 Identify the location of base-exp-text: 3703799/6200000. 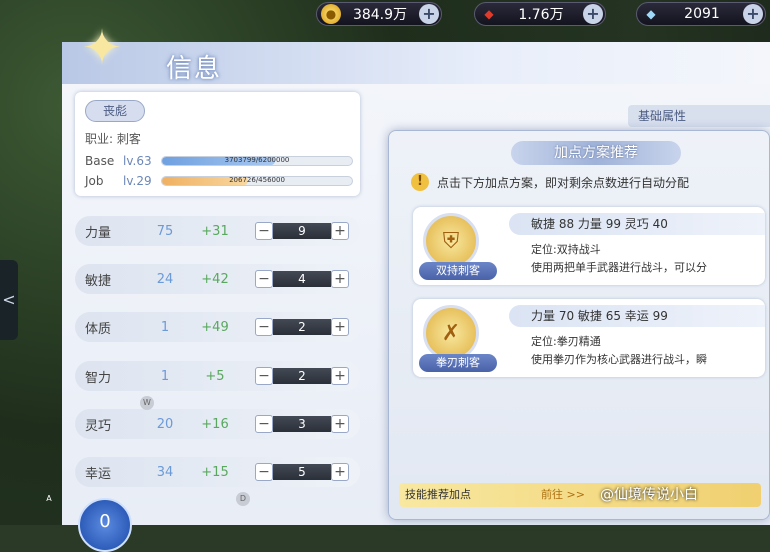
(257, 160).